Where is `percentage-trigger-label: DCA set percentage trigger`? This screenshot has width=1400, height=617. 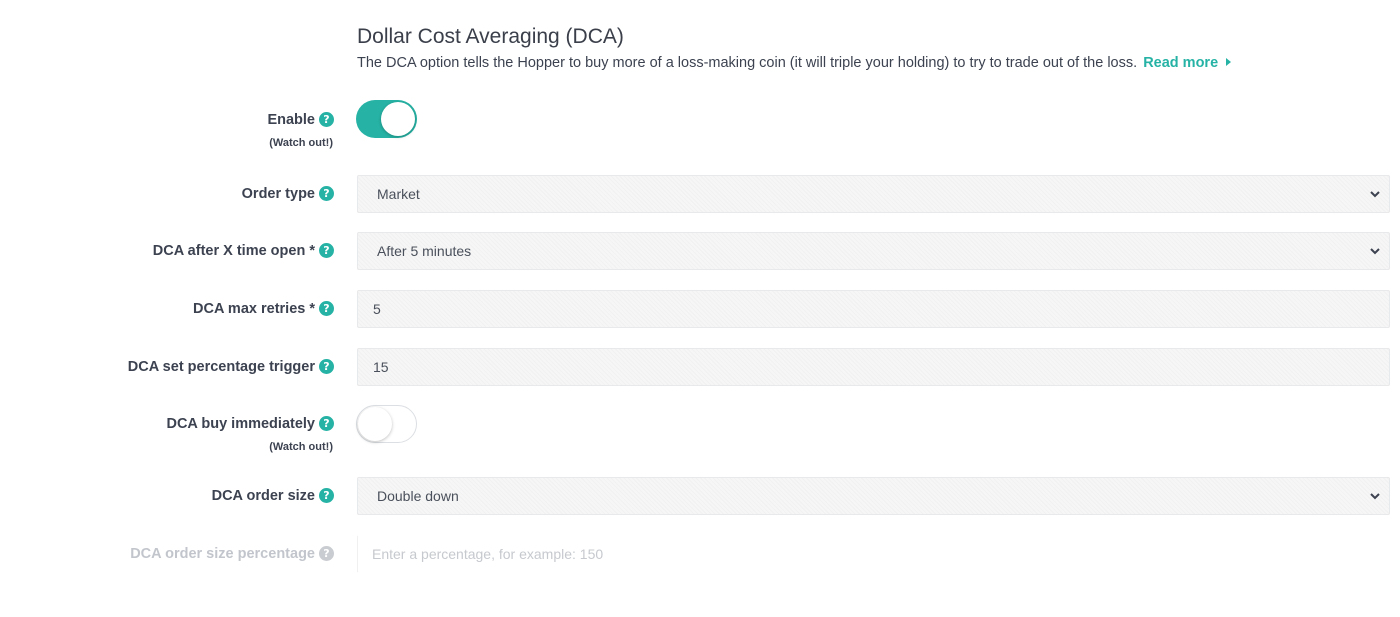 percentage-trigger-label: DCA set percentage trigger is located at coordinates (221, 366).